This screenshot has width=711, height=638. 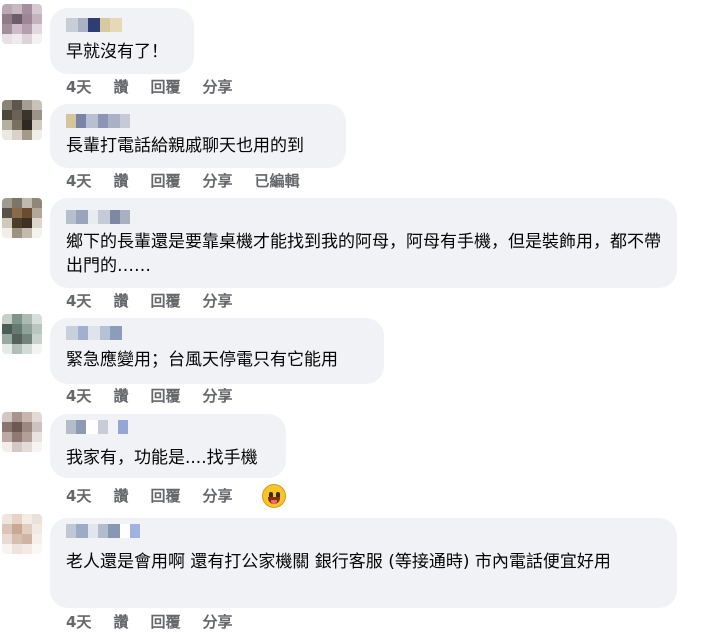 What do you see at coordinates (274, 496) in the screenshot?
I see `grinning-face-icon` at bounding box center [274, 496].